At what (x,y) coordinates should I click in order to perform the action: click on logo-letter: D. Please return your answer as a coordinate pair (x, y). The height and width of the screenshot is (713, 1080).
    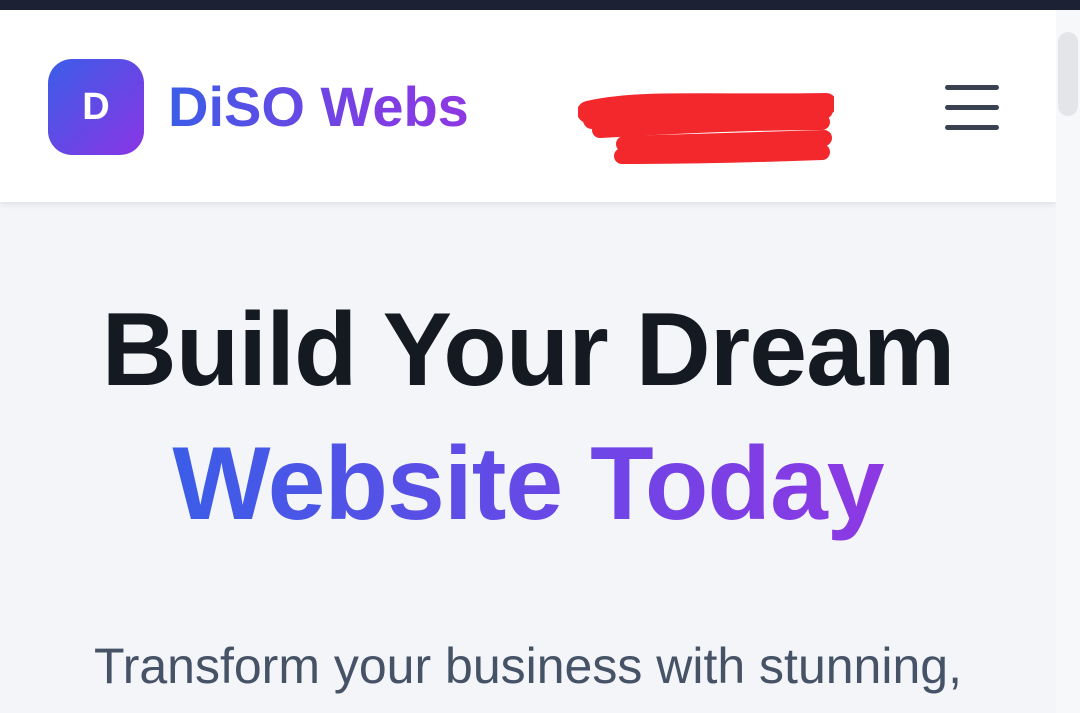
    Looking at the image, I should click on (96, 106).